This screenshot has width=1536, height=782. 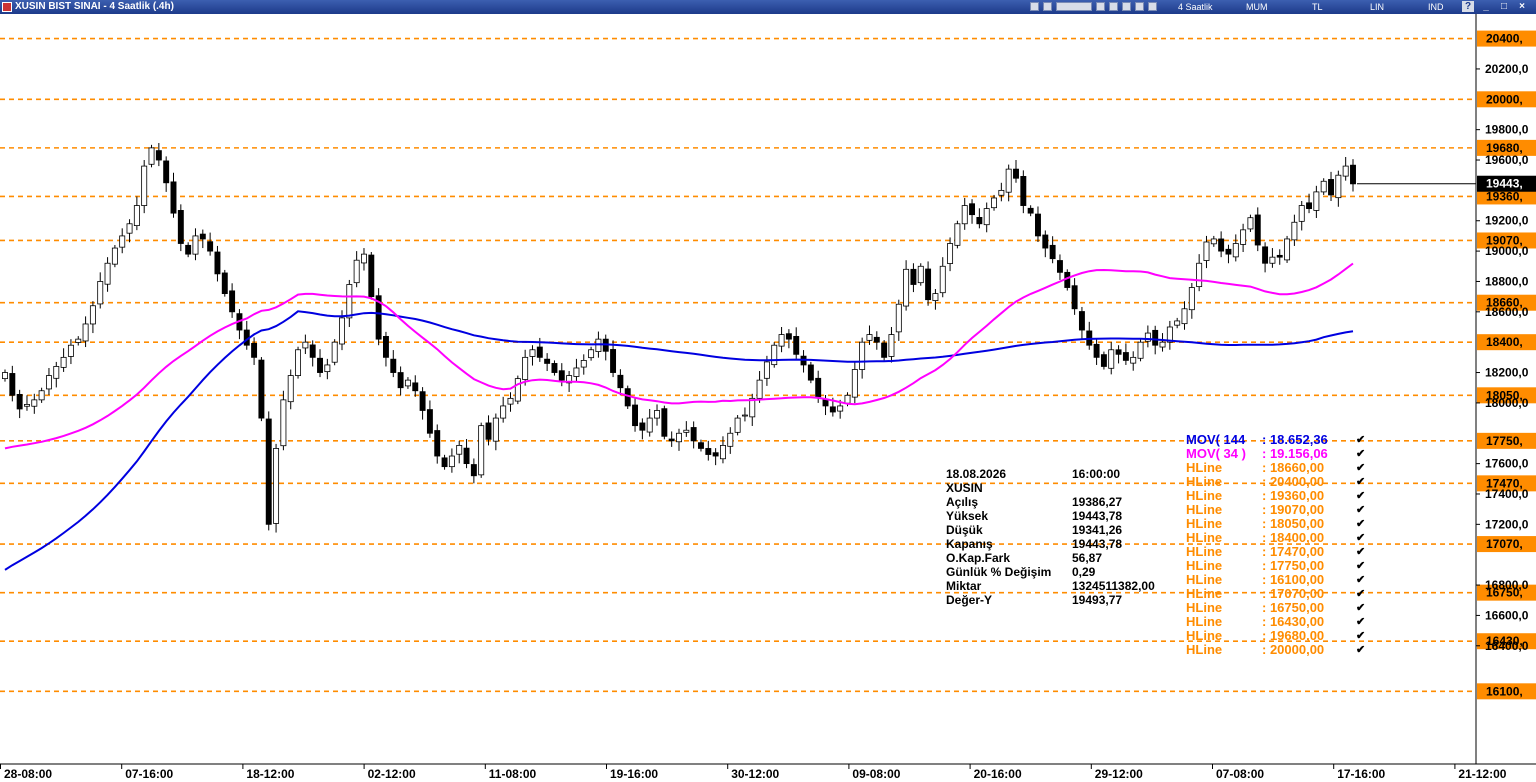 What do you see at coordinates (1293, 607) in the screenshot?
I see `legend-value: : 16750,00` at bounding box center [1293, 607].